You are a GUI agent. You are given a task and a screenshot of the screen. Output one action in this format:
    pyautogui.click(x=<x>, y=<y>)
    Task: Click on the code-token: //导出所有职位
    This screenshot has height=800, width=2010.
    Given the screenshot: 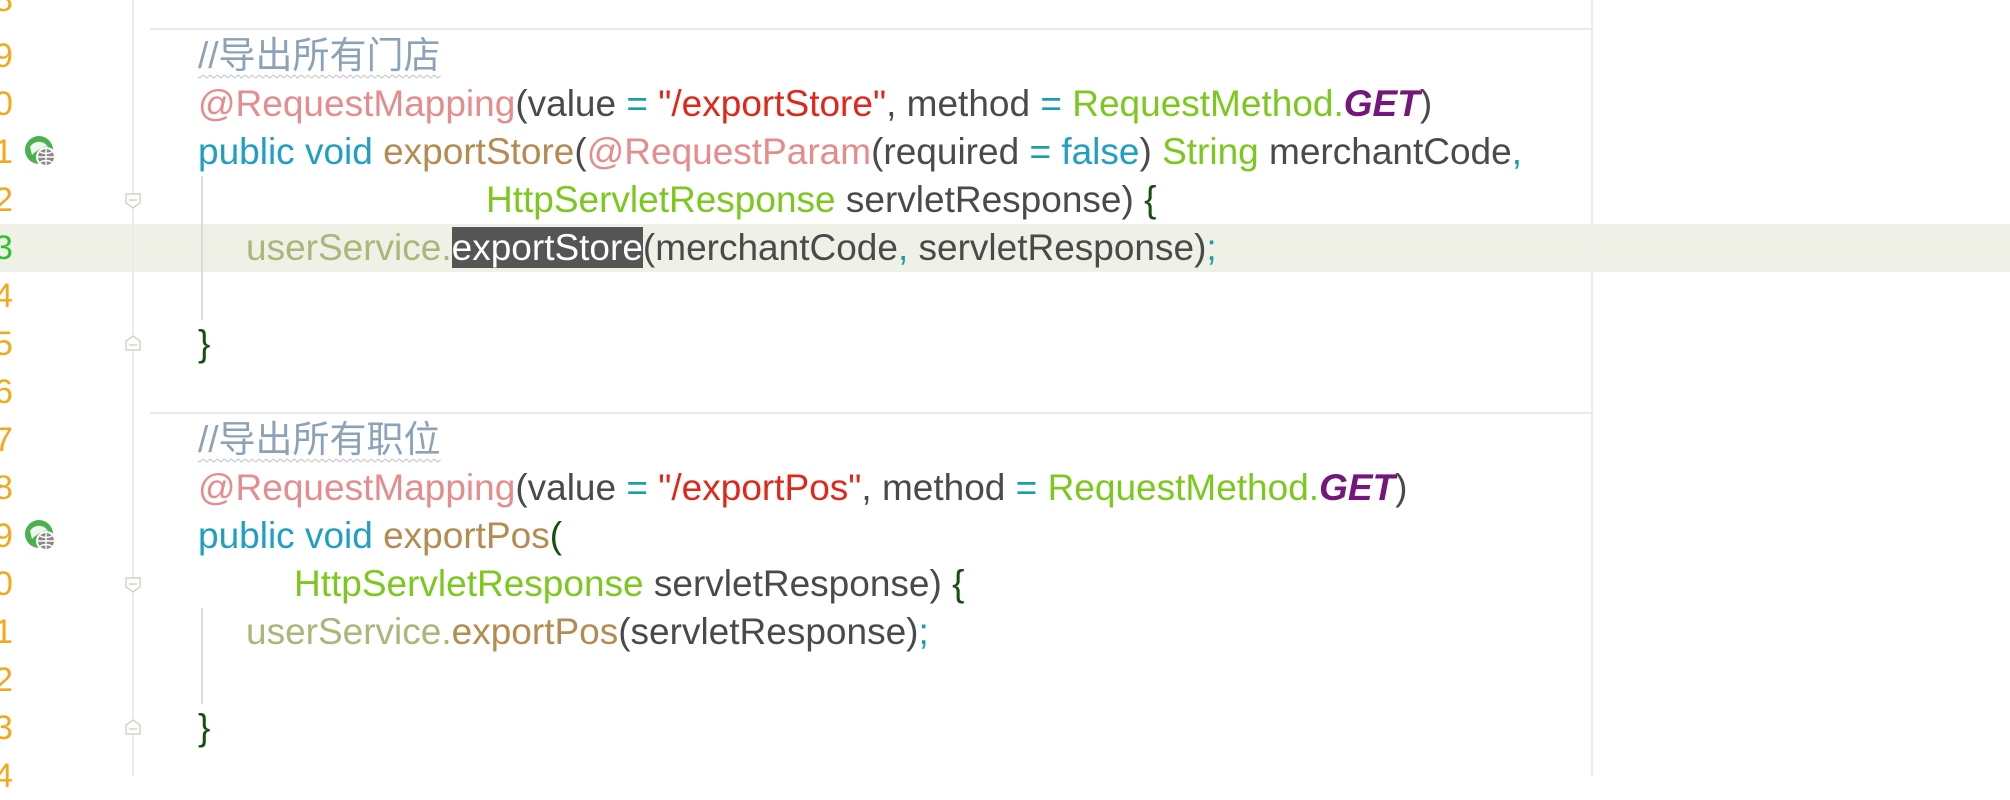 What is the action you would take?
    pyautogui.click(x=319, y=439)
    